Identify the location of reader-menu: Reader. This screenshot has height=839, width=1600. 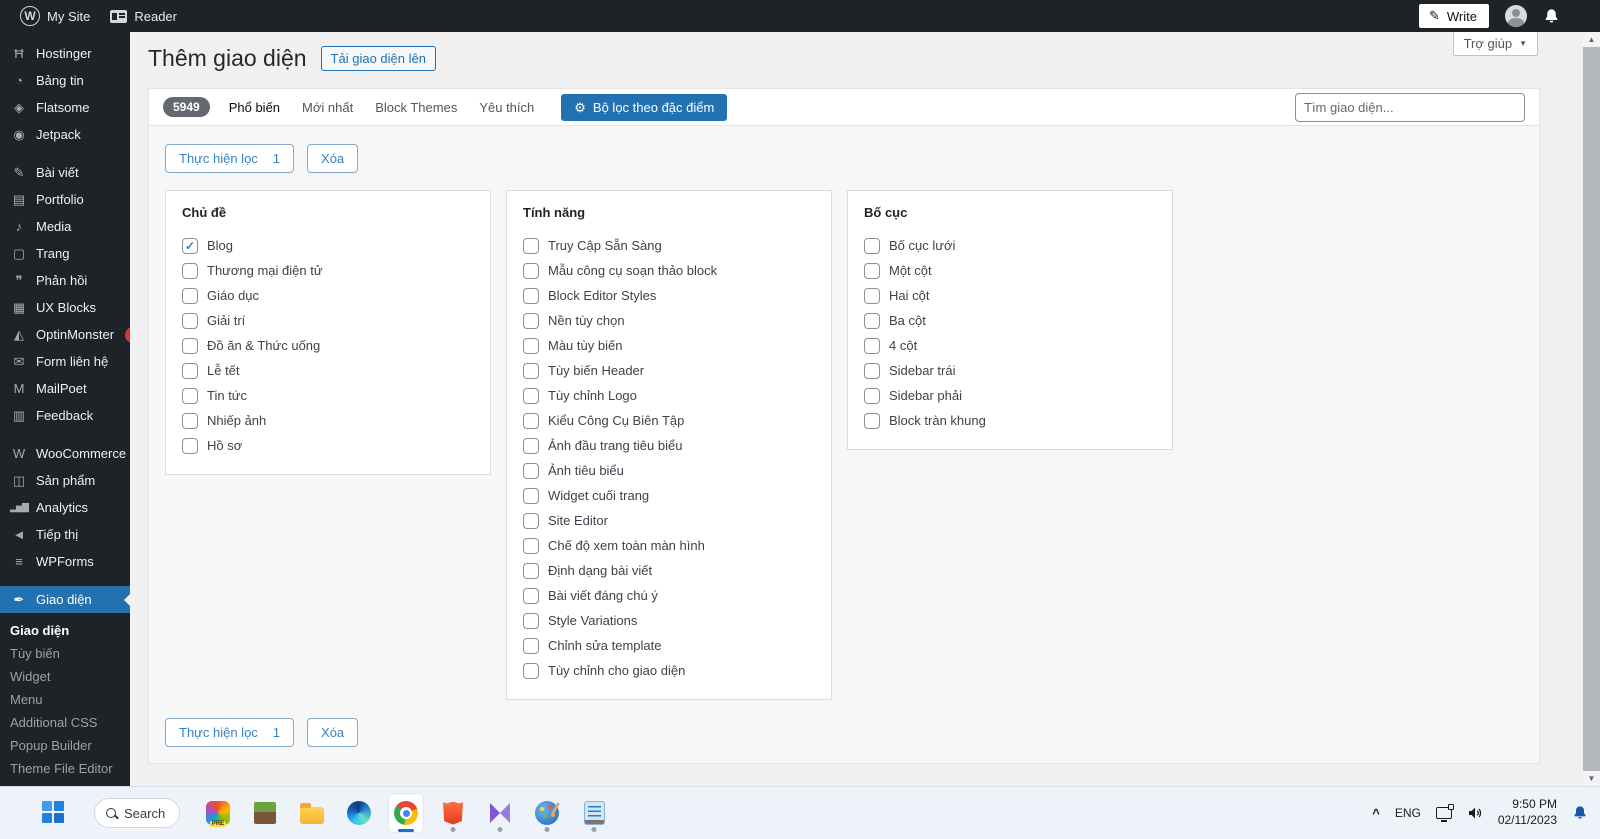
(143, 16).